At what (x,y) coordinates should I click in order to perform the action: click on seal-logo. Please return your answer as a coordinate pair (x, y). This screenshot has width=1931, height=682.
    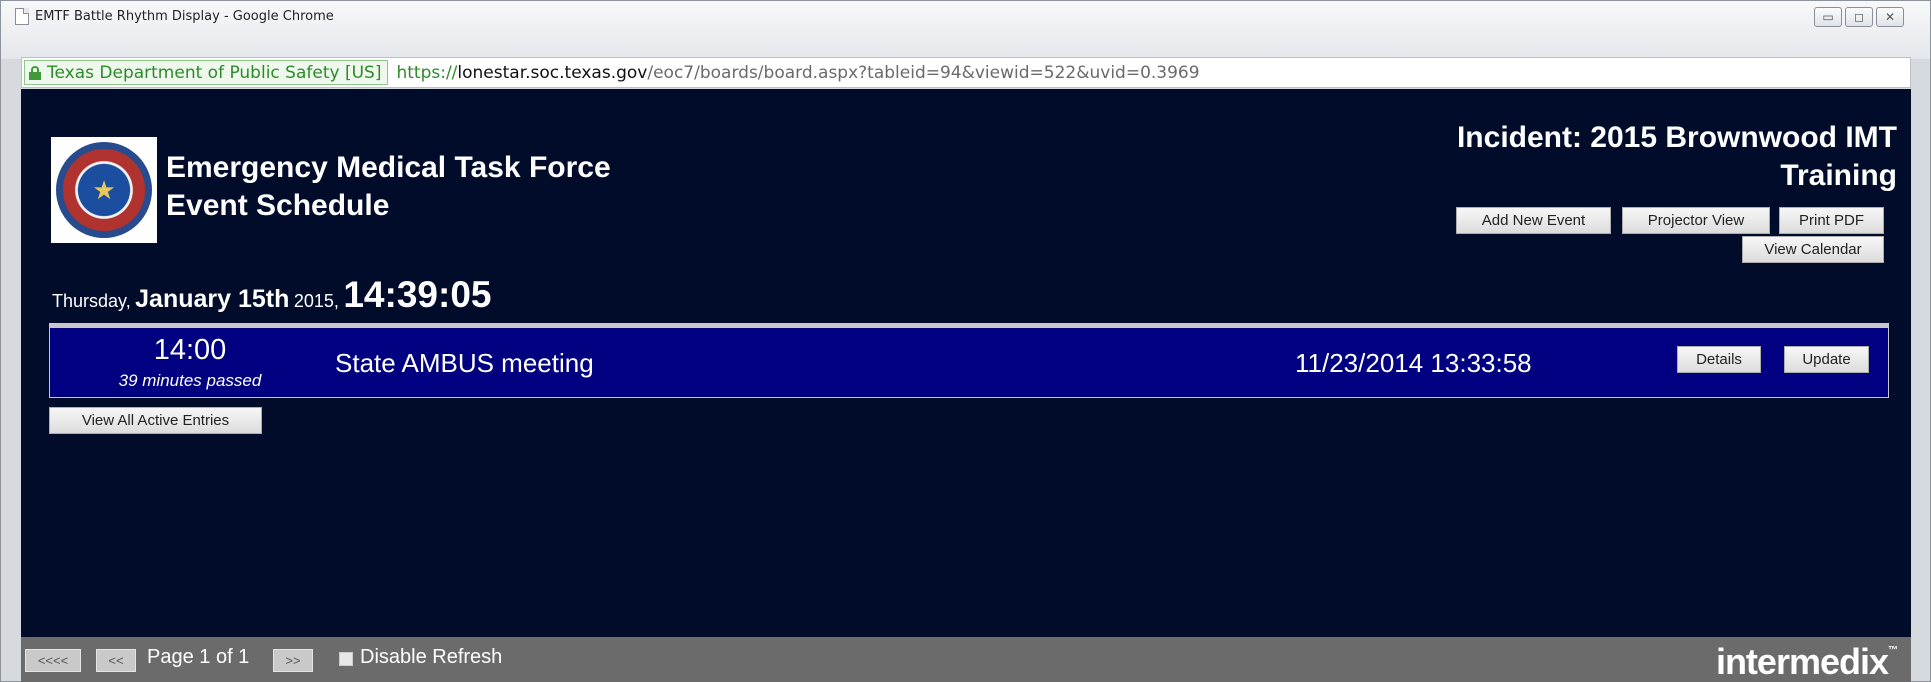
    Looking at the image, I should click on (104, 190).